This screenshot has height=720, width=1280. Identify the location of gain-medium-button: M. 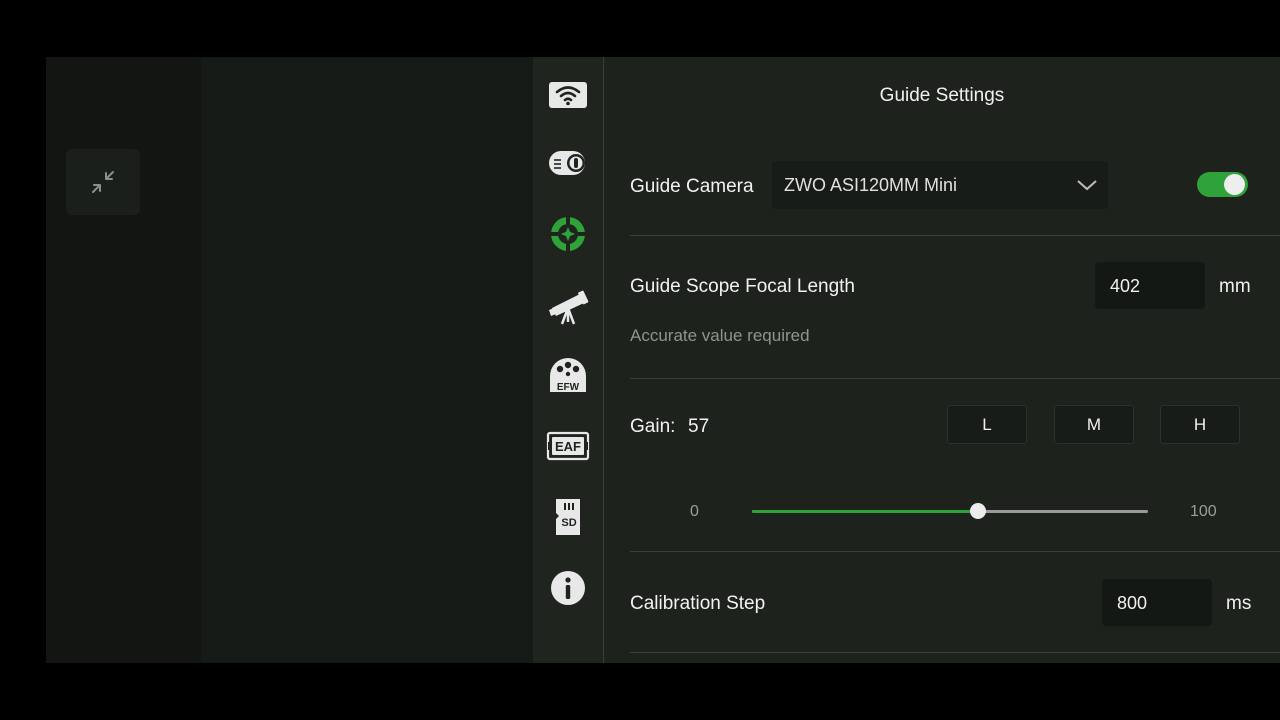
(1094, 424).